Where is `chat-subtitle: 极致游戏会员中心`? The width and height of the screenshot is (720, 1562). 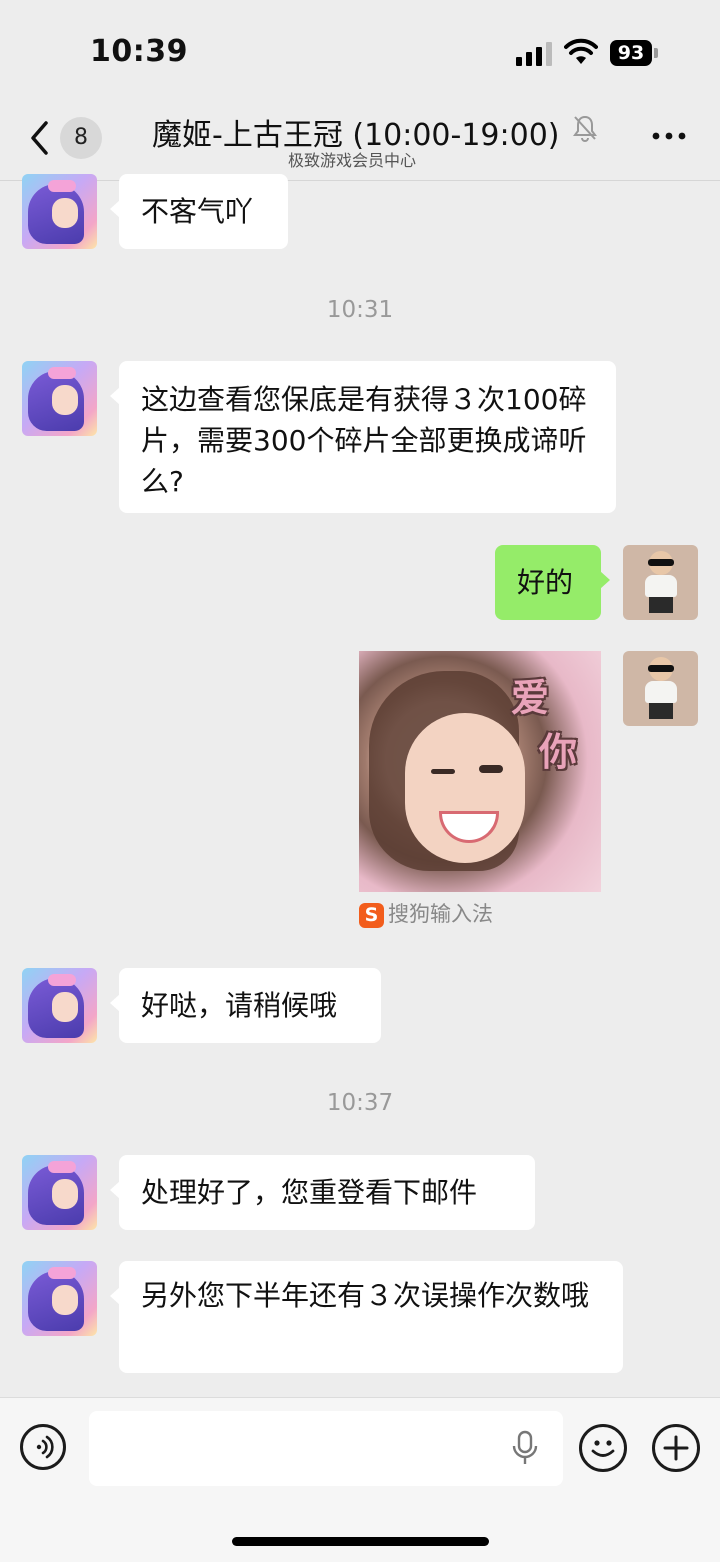
chat-subtitle: 极致游戏会员中心 is located at coordinates (352, 160).